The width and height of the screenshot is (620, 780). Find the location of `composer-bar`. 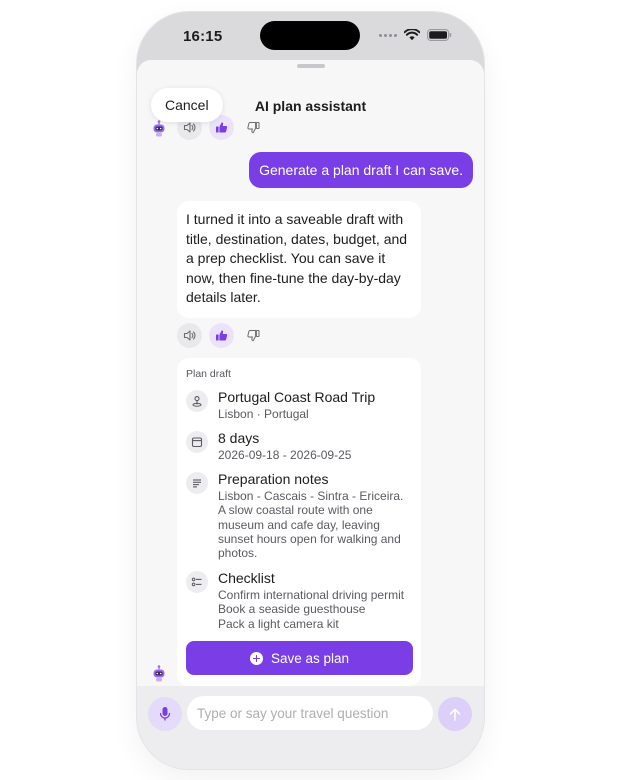

composer-bar is located at coordinates (310, 727).